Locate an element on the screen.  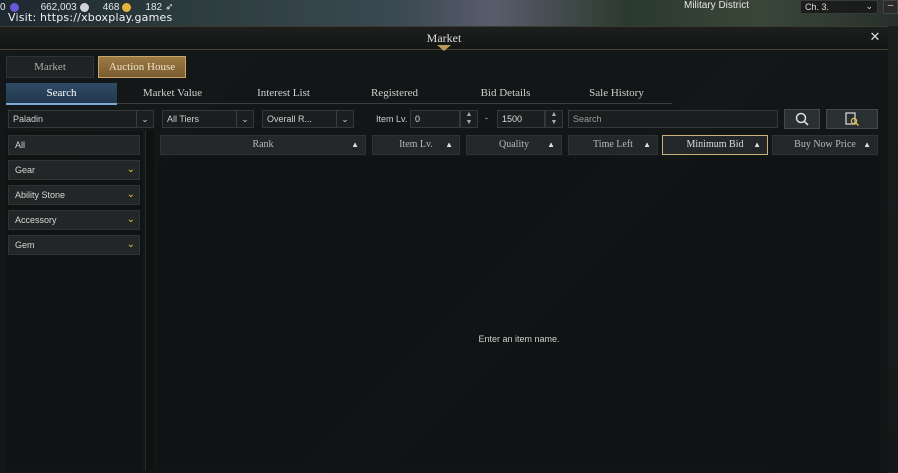
column-item-level: Item Lv. ▲ is located at coordinates (416, 145).